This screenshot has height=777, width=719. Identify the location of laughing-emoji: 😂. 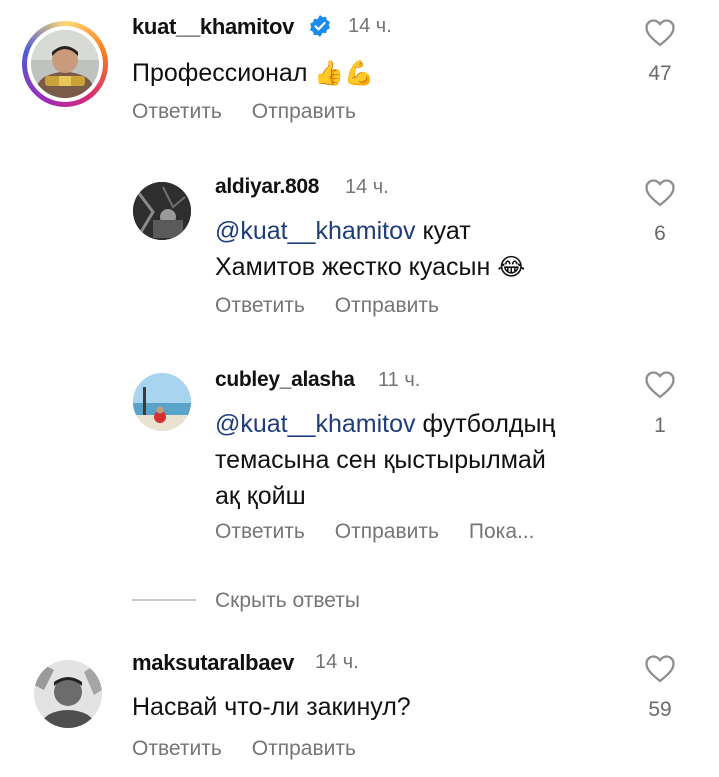
(511, 267).